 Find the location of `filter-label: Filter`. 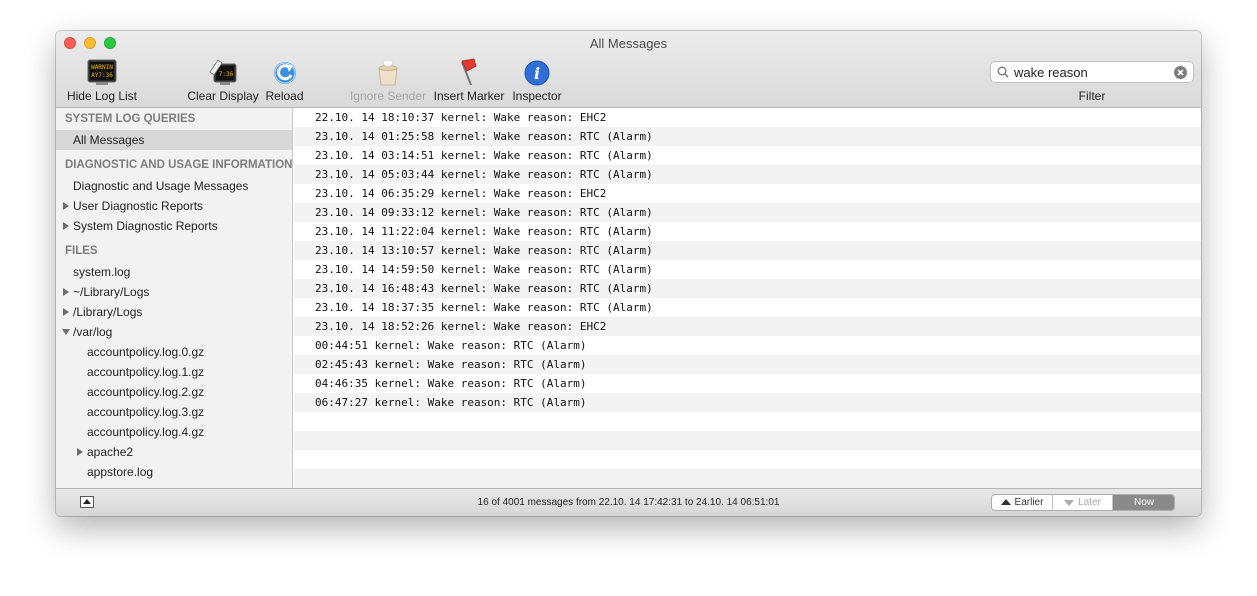

filter-label: Filter is located at coordinates (1092, 96).